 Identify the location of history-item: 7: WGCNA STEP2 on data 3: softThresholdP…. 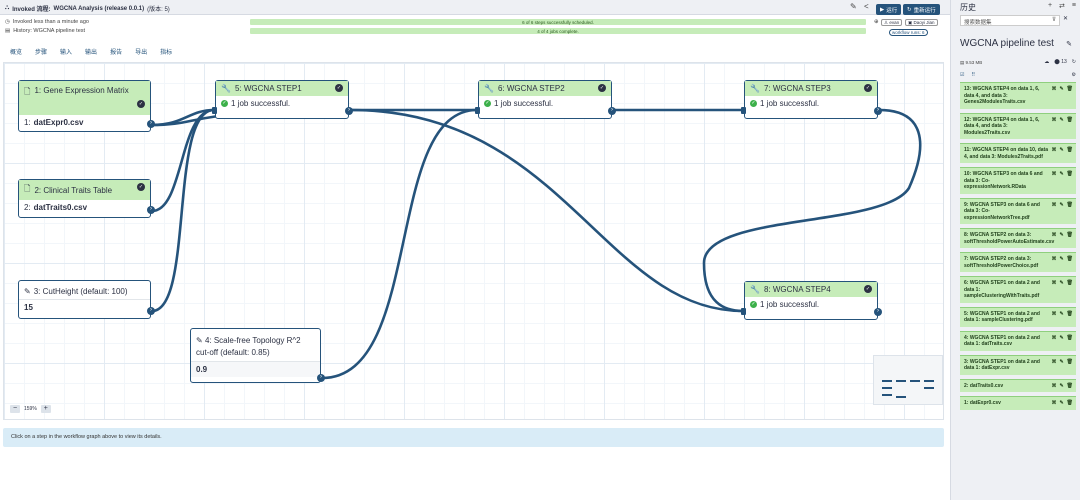
(1018, 262).